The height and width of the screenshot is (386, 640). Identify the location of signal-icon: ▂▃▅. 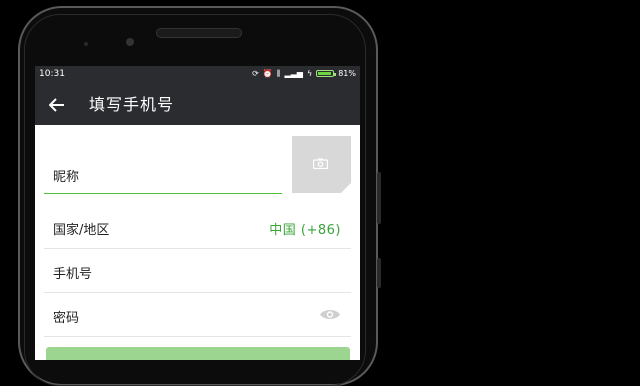
(293, 73).